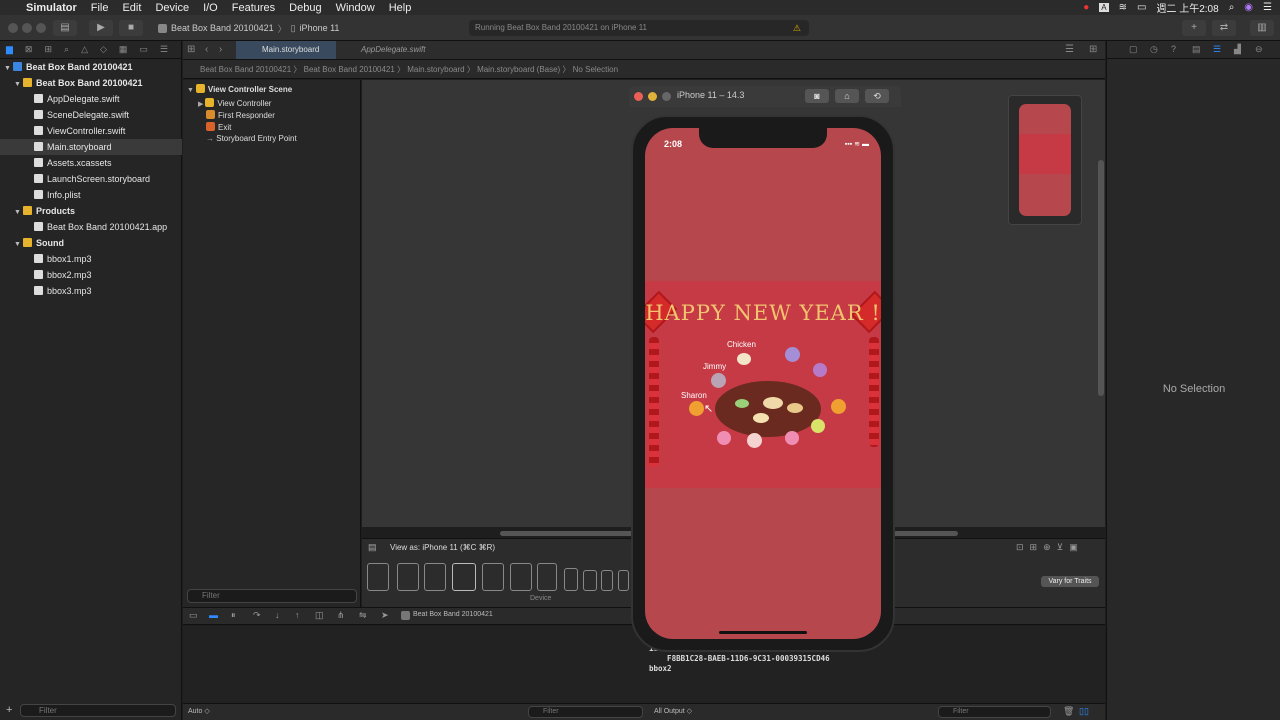 Image resolution: width=1280 pixels, height=720 pixels. I want to click on menu-help: Help, so click(400, 8).